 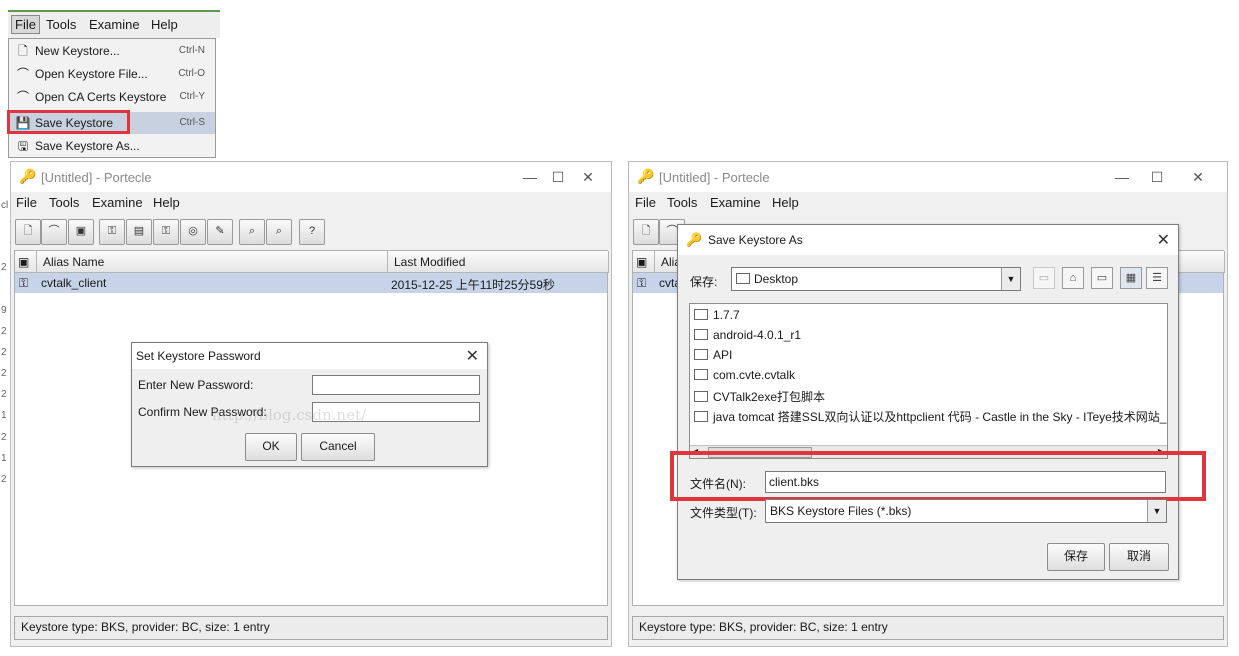 What do you see at coordinates (4, 458) in the screenshot?
I see `left-edge-fragment: 1` at bounding box center [4, 458].